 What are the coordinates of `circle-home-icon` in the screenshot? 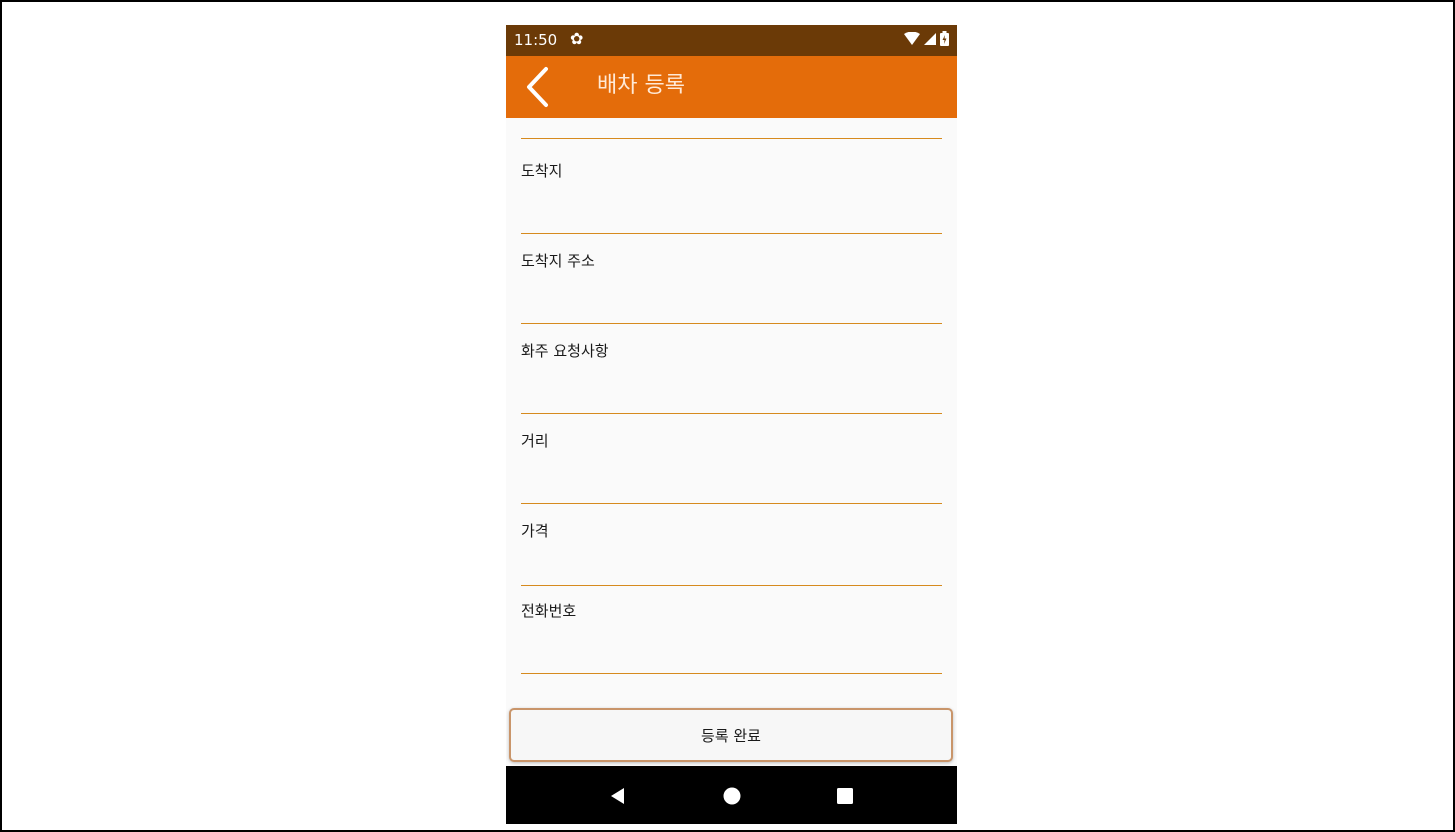 It's located at (732, 796).